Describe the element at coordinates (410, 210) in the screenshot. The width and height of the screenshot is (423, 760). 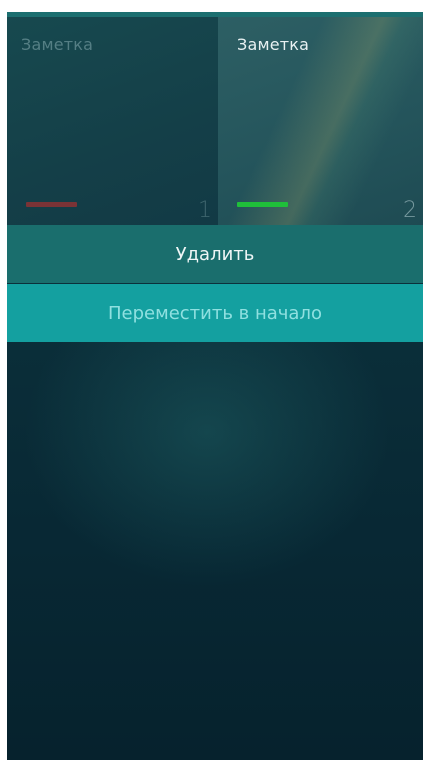
I see `note-number: 2` at that location.